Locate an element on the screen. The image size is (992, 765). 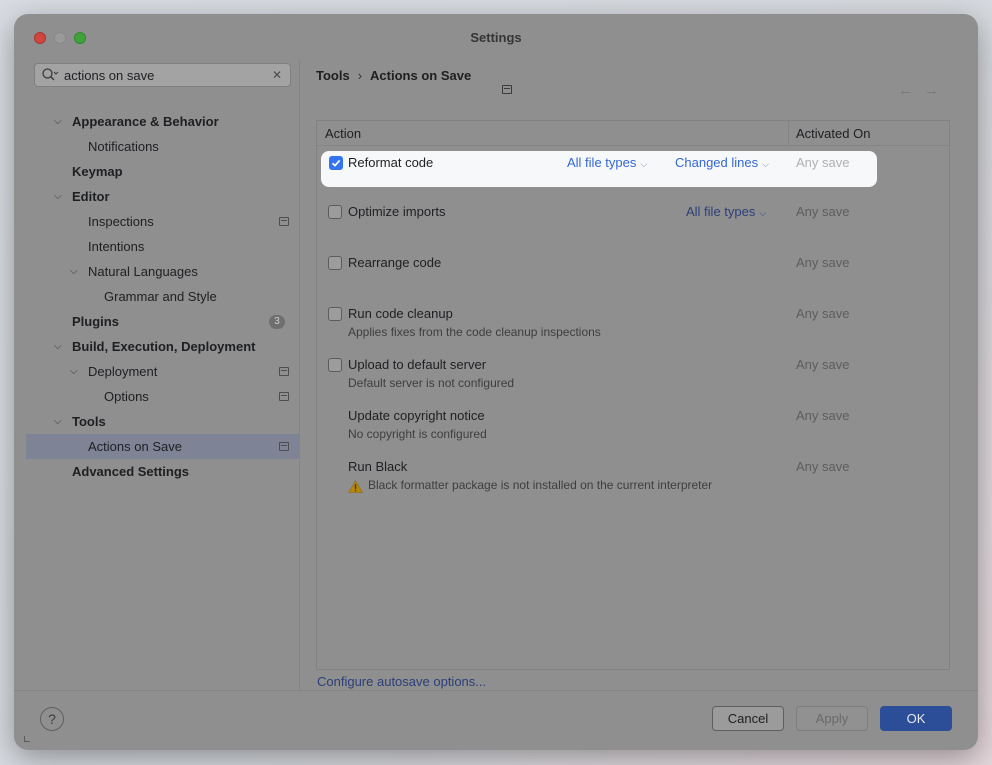
update-copyright-label: Update copyright notice is located at coordinates (416, 415).